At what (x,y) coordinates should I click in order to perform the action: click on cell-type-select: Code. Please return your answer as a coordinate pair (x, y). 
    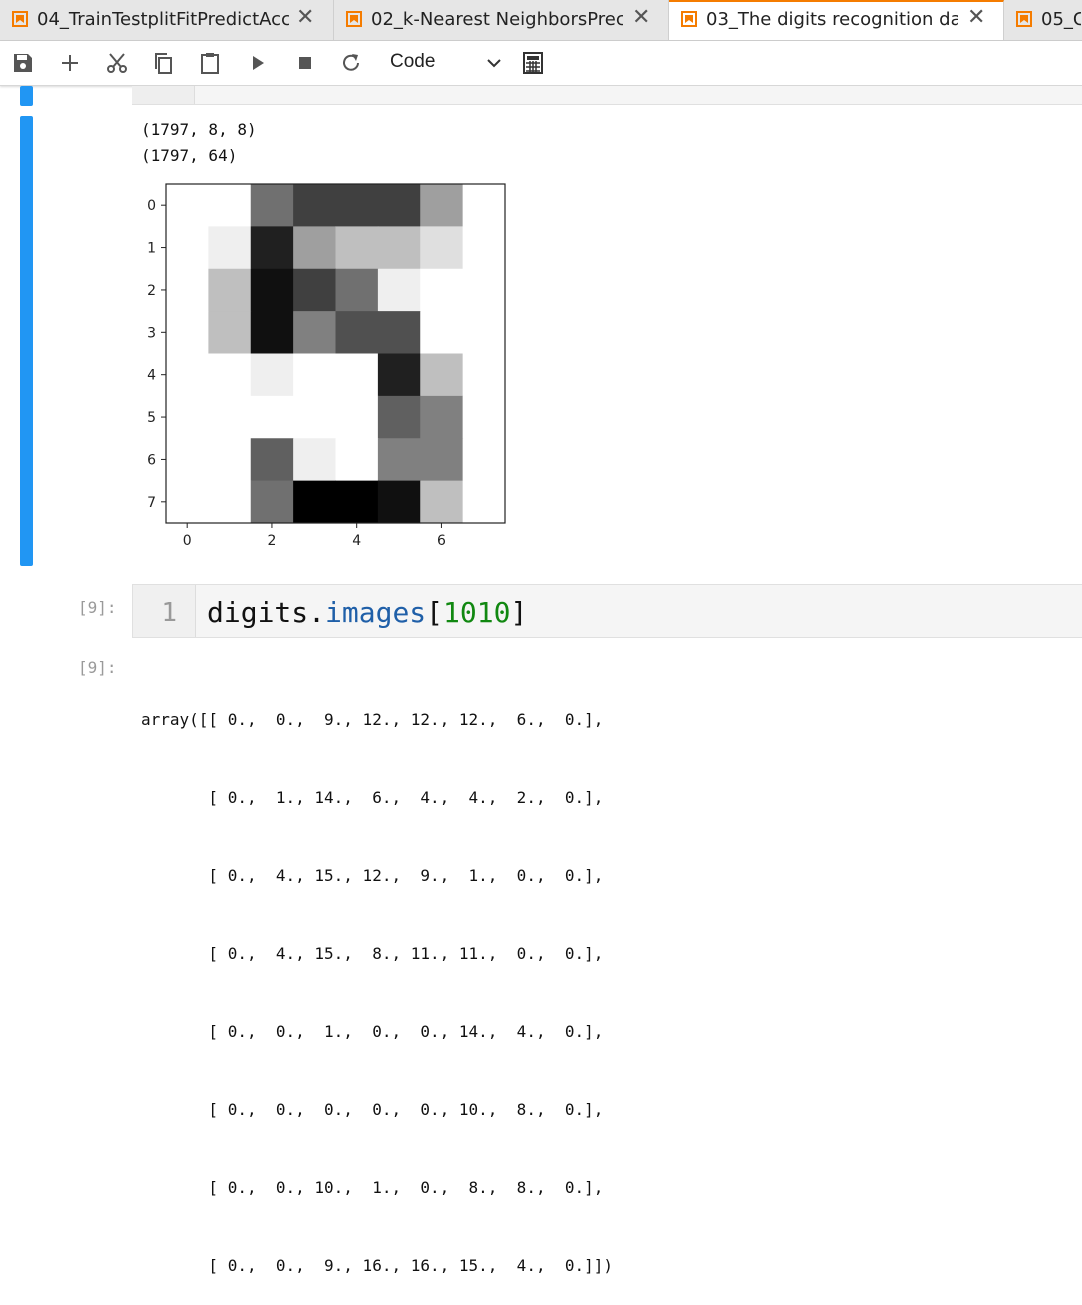
    Looking at the image, I should click on (450, 63).